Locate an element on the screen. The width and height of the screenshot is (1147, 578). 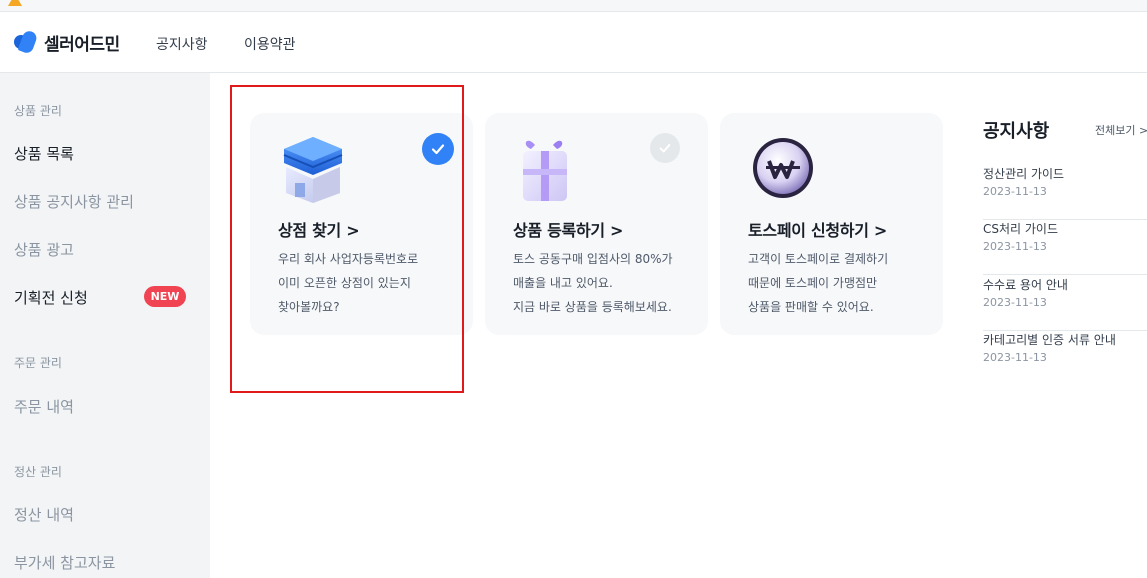
card-title: 토스페이 신청하기 > is located at coordinates (818, 230).